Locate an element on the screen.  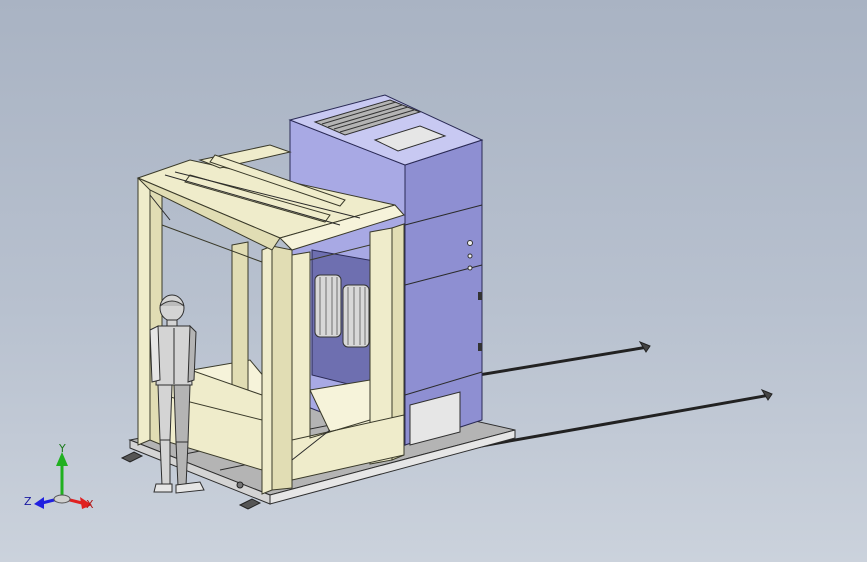
coordinate-triad: Y X Z is located at coordinates (59, 476).